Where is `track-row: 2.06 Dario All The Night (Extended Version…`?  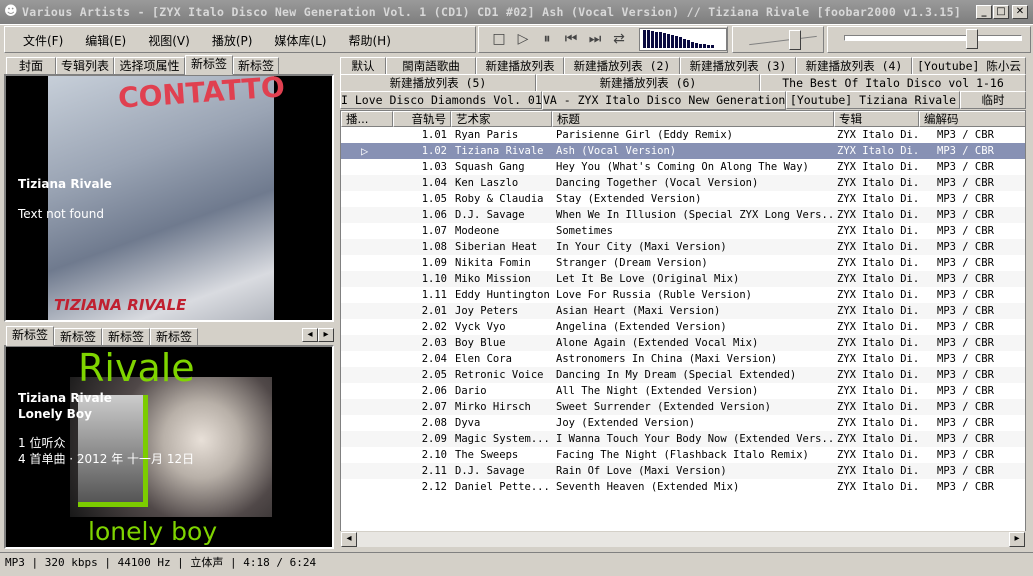 track-row: 2.06 Dario All The Night (Extended Version… is located at coordinates (683, 391).